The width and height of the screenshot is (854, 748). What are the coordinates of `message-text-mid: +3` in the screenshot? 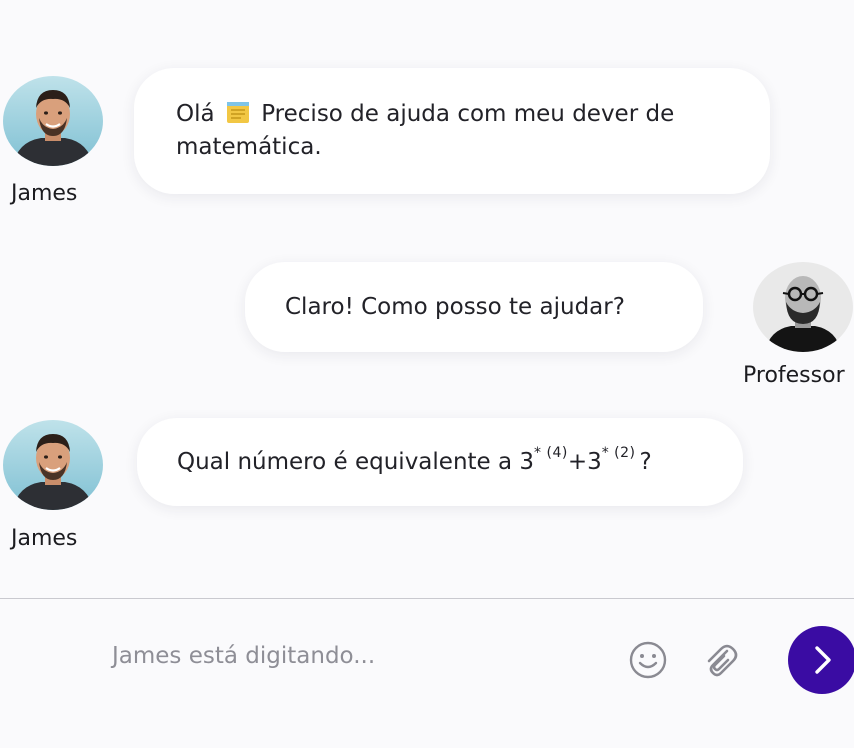 It's located at (584, 462).